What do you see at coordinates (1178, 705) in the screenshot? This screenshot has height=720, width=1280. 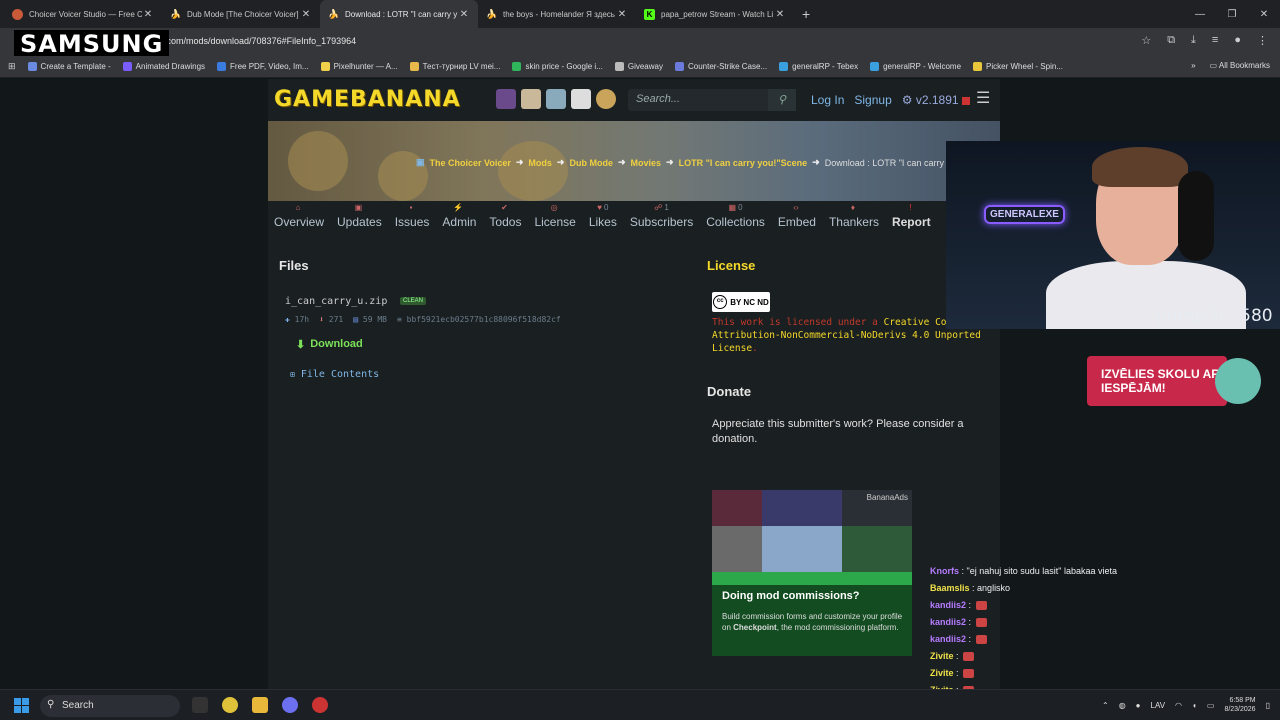 I see `wifi-icon: ◠` at bounding box center [1178, 705].